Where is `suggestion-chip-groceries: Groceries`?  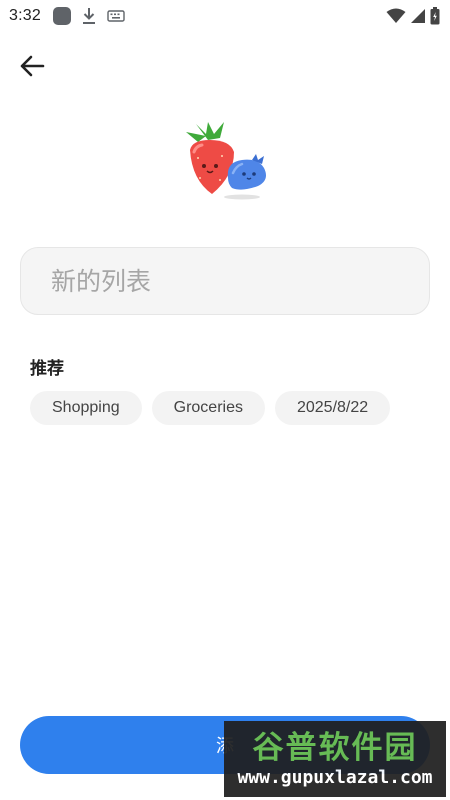
suggestion-chip-groceries: Groceries is located at coordinates (208, 408).